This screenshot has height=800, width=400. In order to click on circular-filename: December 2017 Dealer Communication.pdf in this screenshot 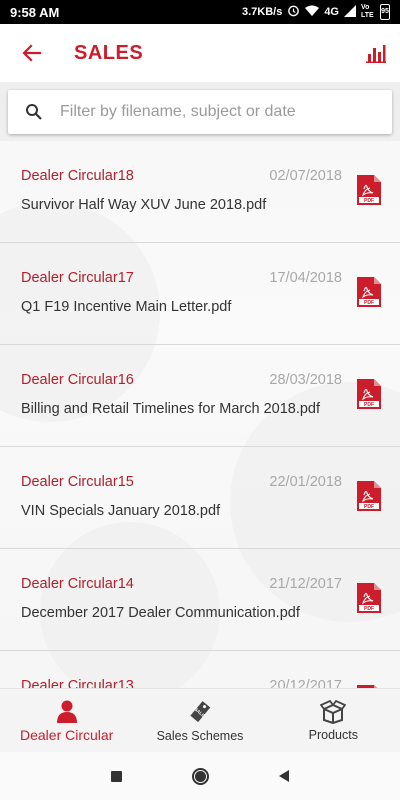, I will do `click(160, 613)`.